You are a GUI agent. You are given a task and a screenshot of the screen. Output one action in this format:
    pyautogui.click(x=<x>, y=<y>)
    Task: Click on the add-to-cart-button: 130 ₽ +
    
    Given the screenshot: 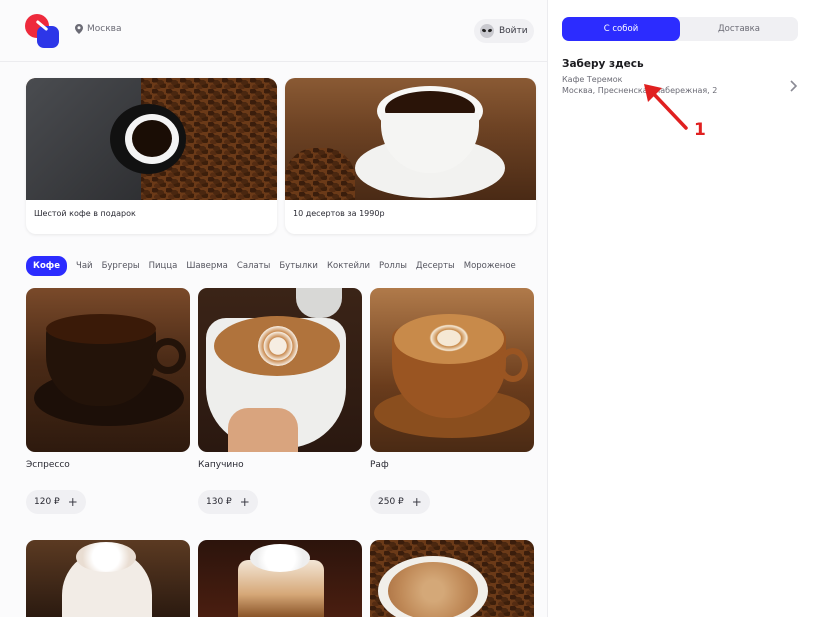 What is the action you would take?
    pyautogui.click(x=228, y=502)
    